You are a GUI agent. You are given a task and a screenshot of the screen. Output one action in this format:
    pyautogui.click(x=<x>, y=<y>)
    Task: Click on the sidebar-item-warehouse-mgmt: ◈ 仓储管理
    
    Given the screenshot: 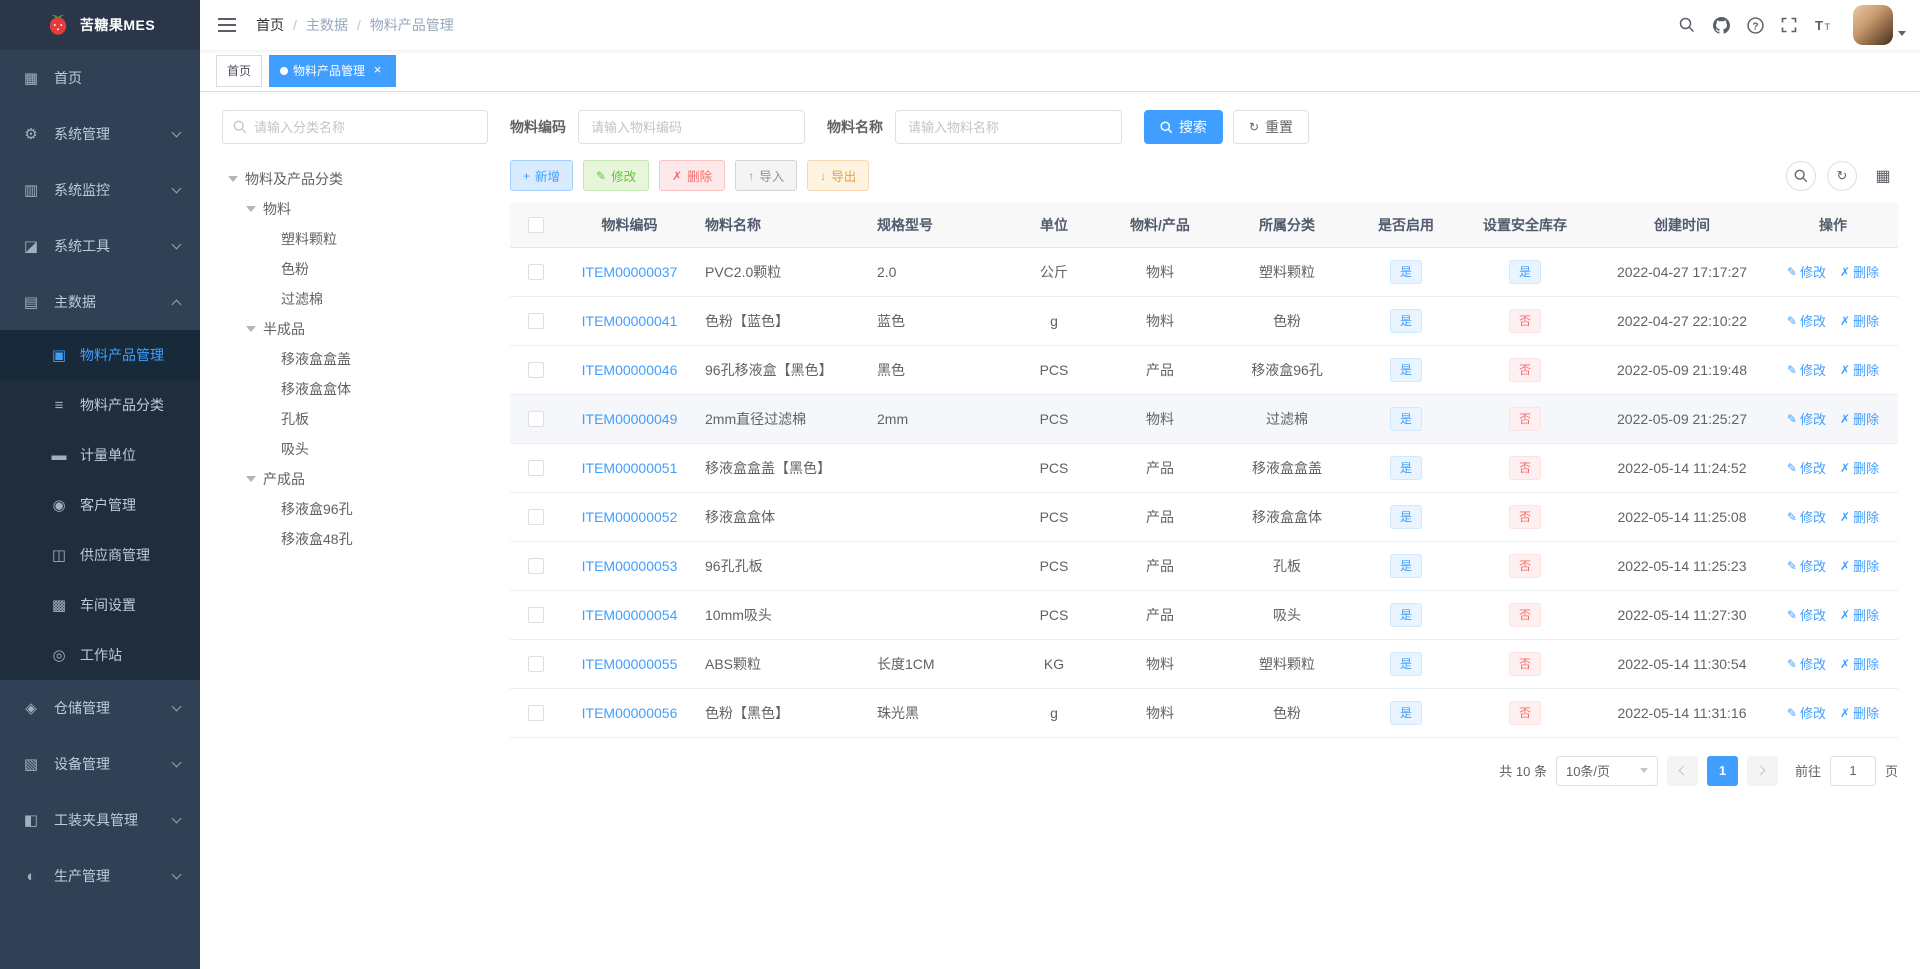 What is the action you would take?
    pyautogui.click(x=100, y=708)
    